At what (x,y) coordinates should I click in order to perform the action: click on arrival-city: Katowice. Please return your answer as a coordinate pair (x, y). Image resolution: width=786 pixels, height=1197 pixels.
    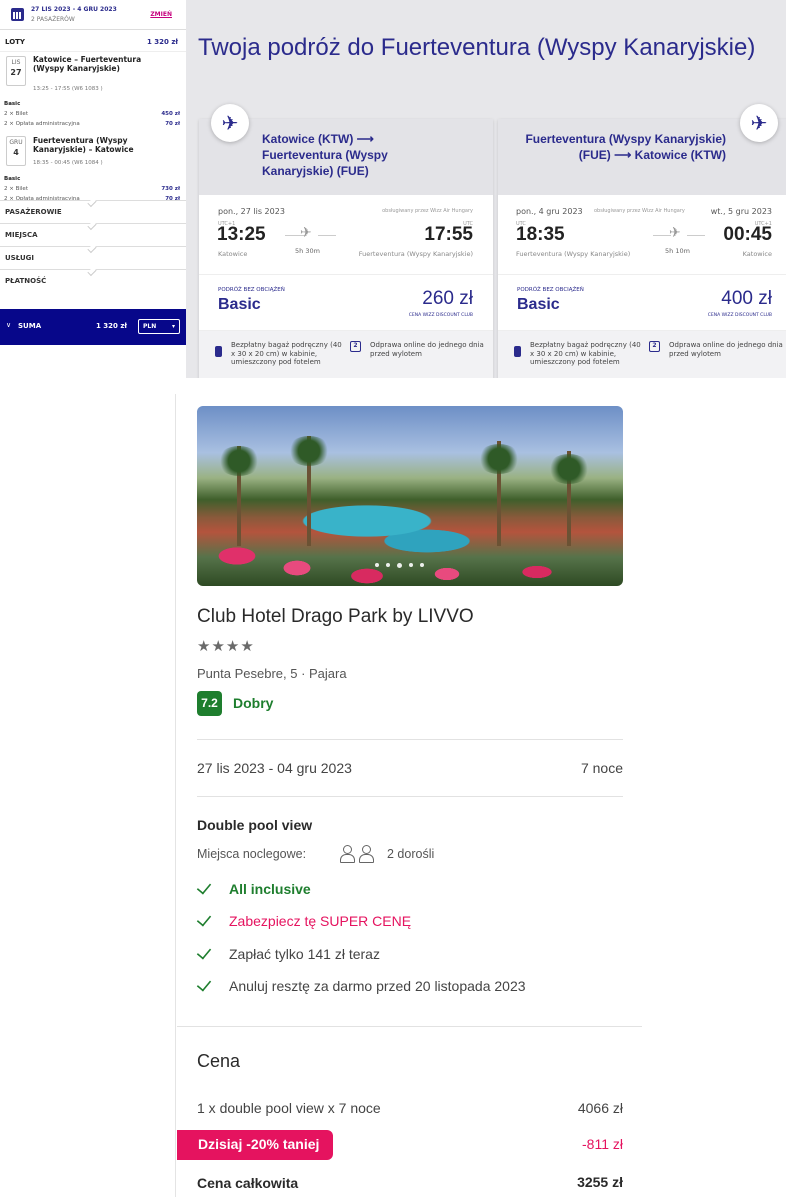
    Looking at the image, I should click on (757, 254).